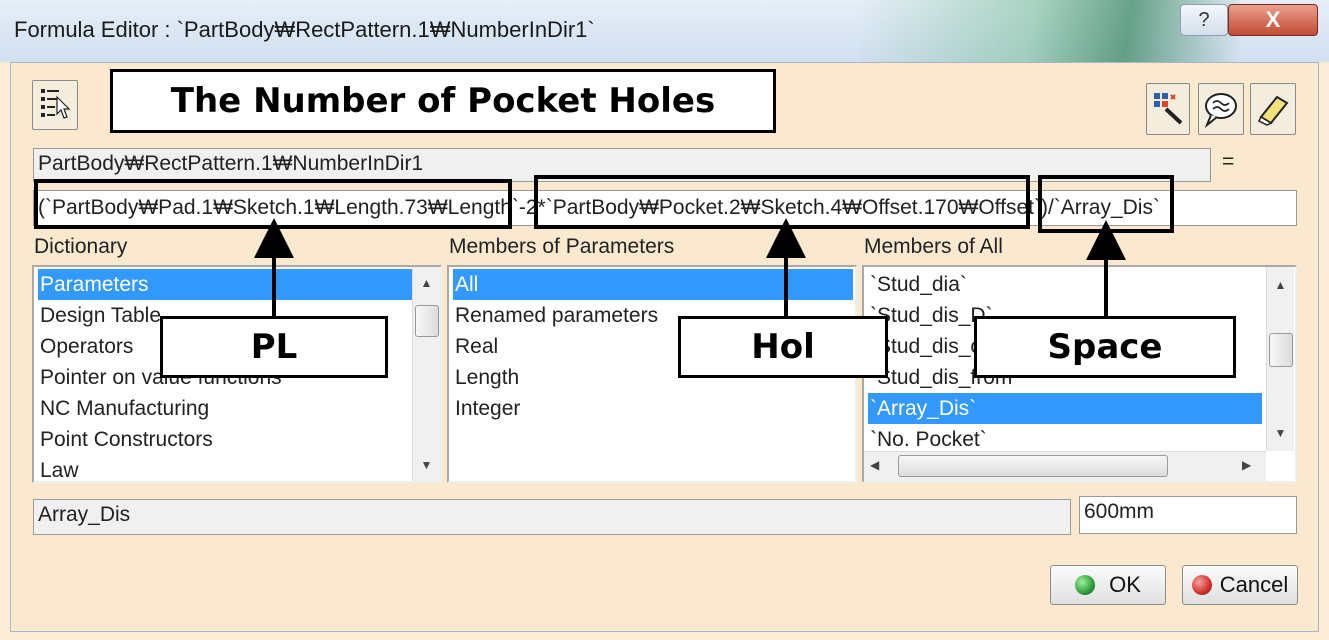 This screenshot has height=640, width=1329. Describe the element at coordinates (783, 347) in the screenshot. I see `annotation-hol-box: Hol` at that location.